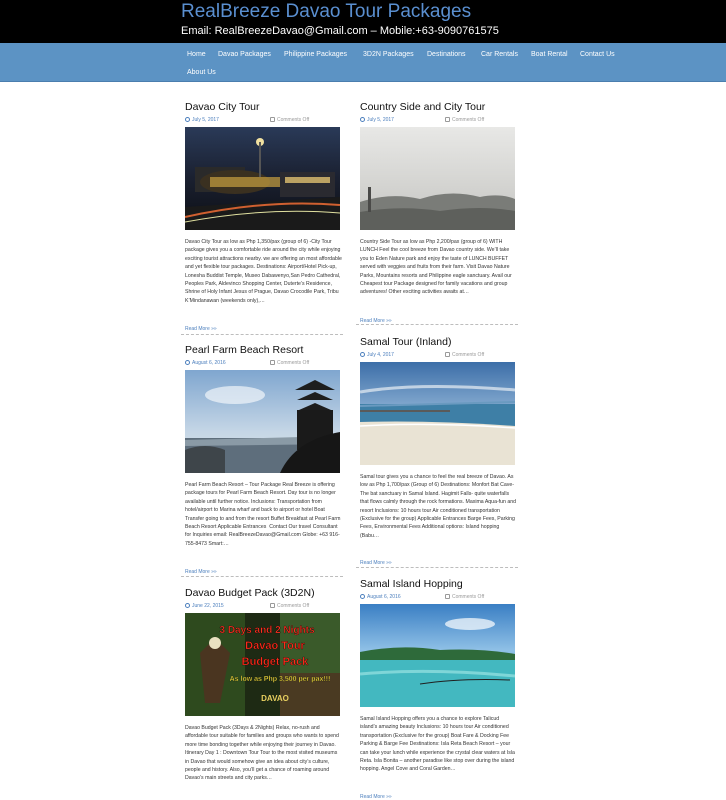 Image resolution: width=726 pixels, height=800 pixels. Describe the element at coordinates (405, 342) in the screenshot. I see `post-title: Samal Tour (Inland)` at that location.